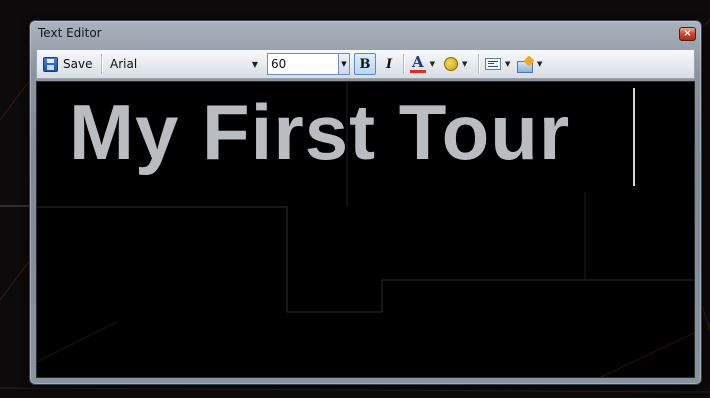  What do you see at coordinates (124, 64) in the screenshot?
I see `font-family-value: Arial` at bounding box center [124, 64].